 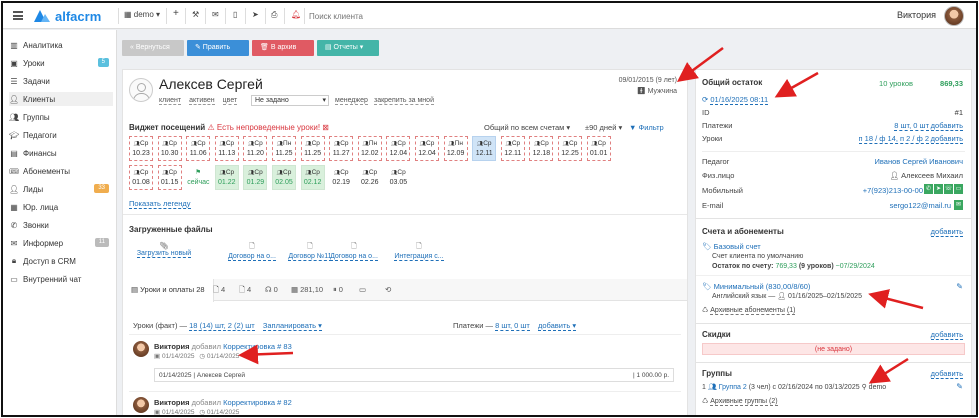 I want to click on sidebar-item-11: ✆ Звонки, so click(x=61, y=225).